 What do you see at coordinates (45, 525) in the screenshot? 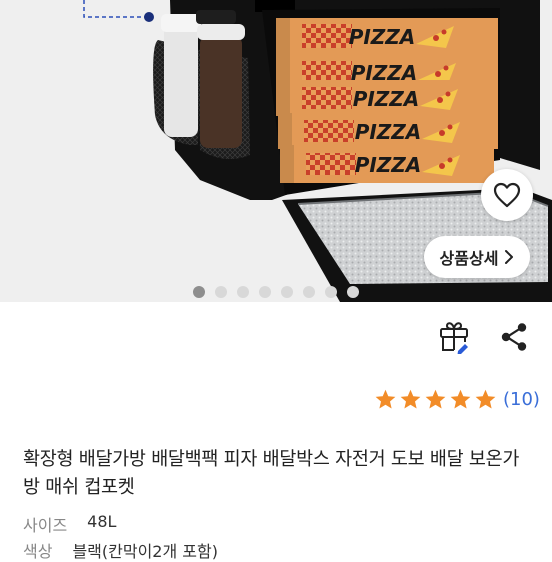
I see `spec-key: 사이즈` at bounding box center [45, 525].